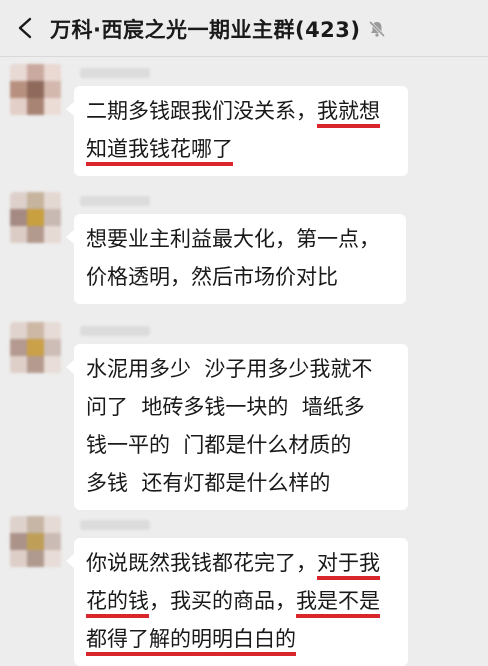 This screenshot has width=488, height=666. What do you see at coordinates (191, 641) in the screenshot?
I see `underlined-text: 都得了解的明明白白的` at bounding box center [191, 641].